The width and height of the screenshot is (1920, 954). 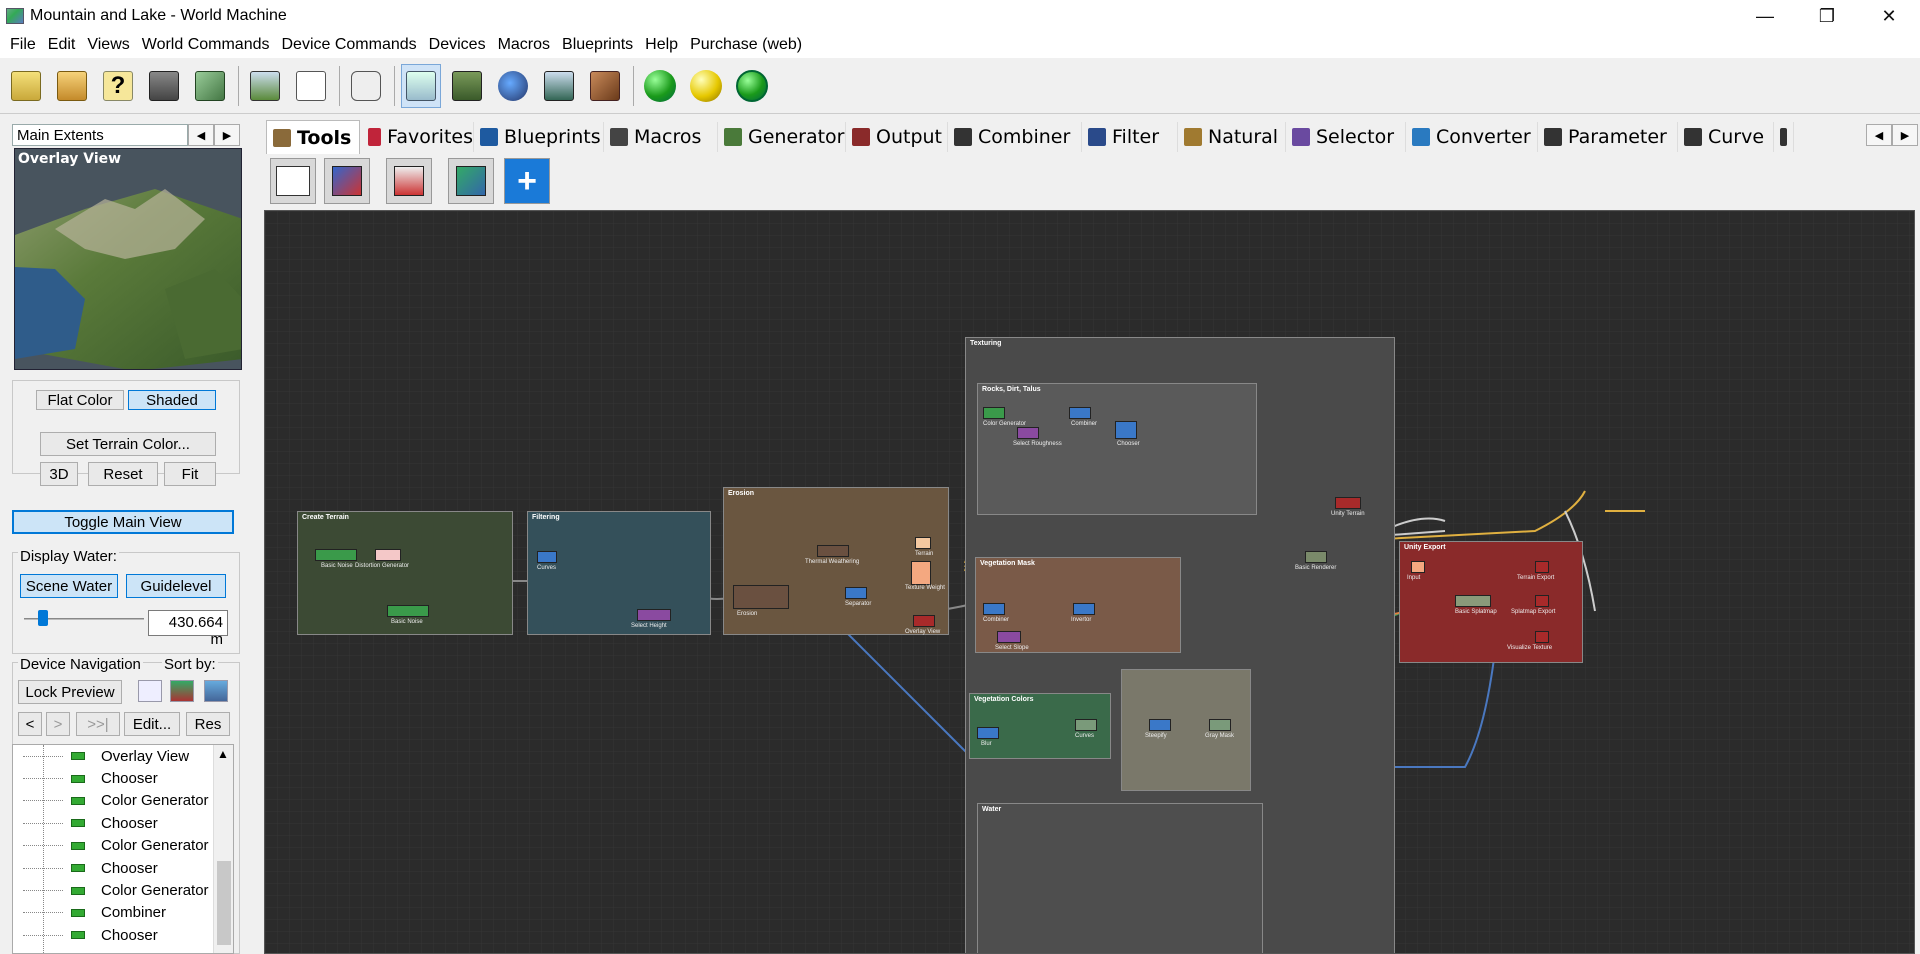 I want to click on scroll-up-icon: ▲, so click(x=223, y=754).